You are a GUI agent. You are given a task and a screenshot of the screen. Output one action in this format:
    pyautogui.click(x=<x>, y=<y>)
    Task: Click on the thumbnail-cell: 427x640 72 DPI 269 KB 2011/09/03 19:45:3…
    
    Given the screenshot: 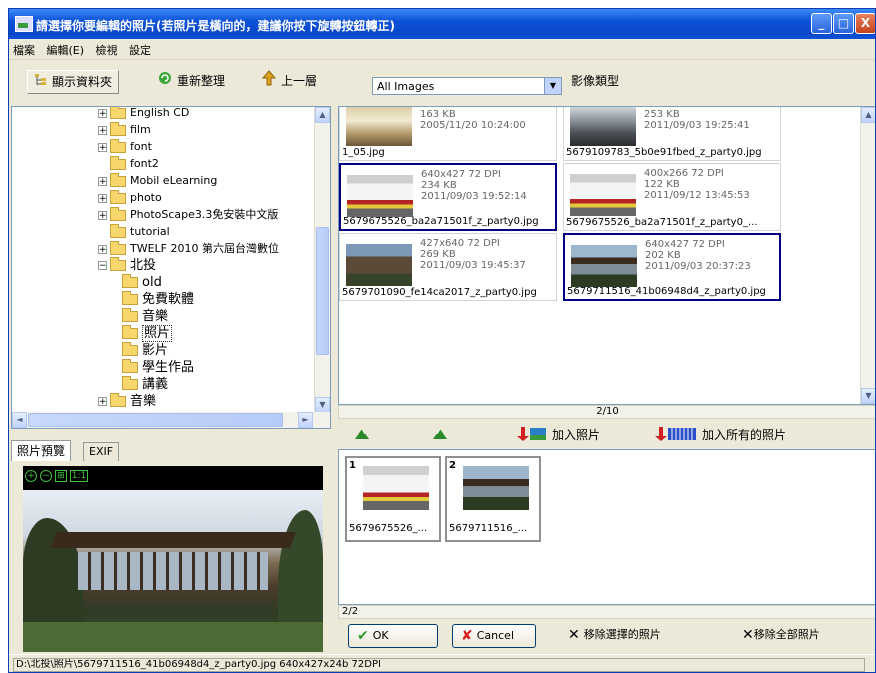 What is the action you would take?
    pyautogui.click(x=448, y=267)
    